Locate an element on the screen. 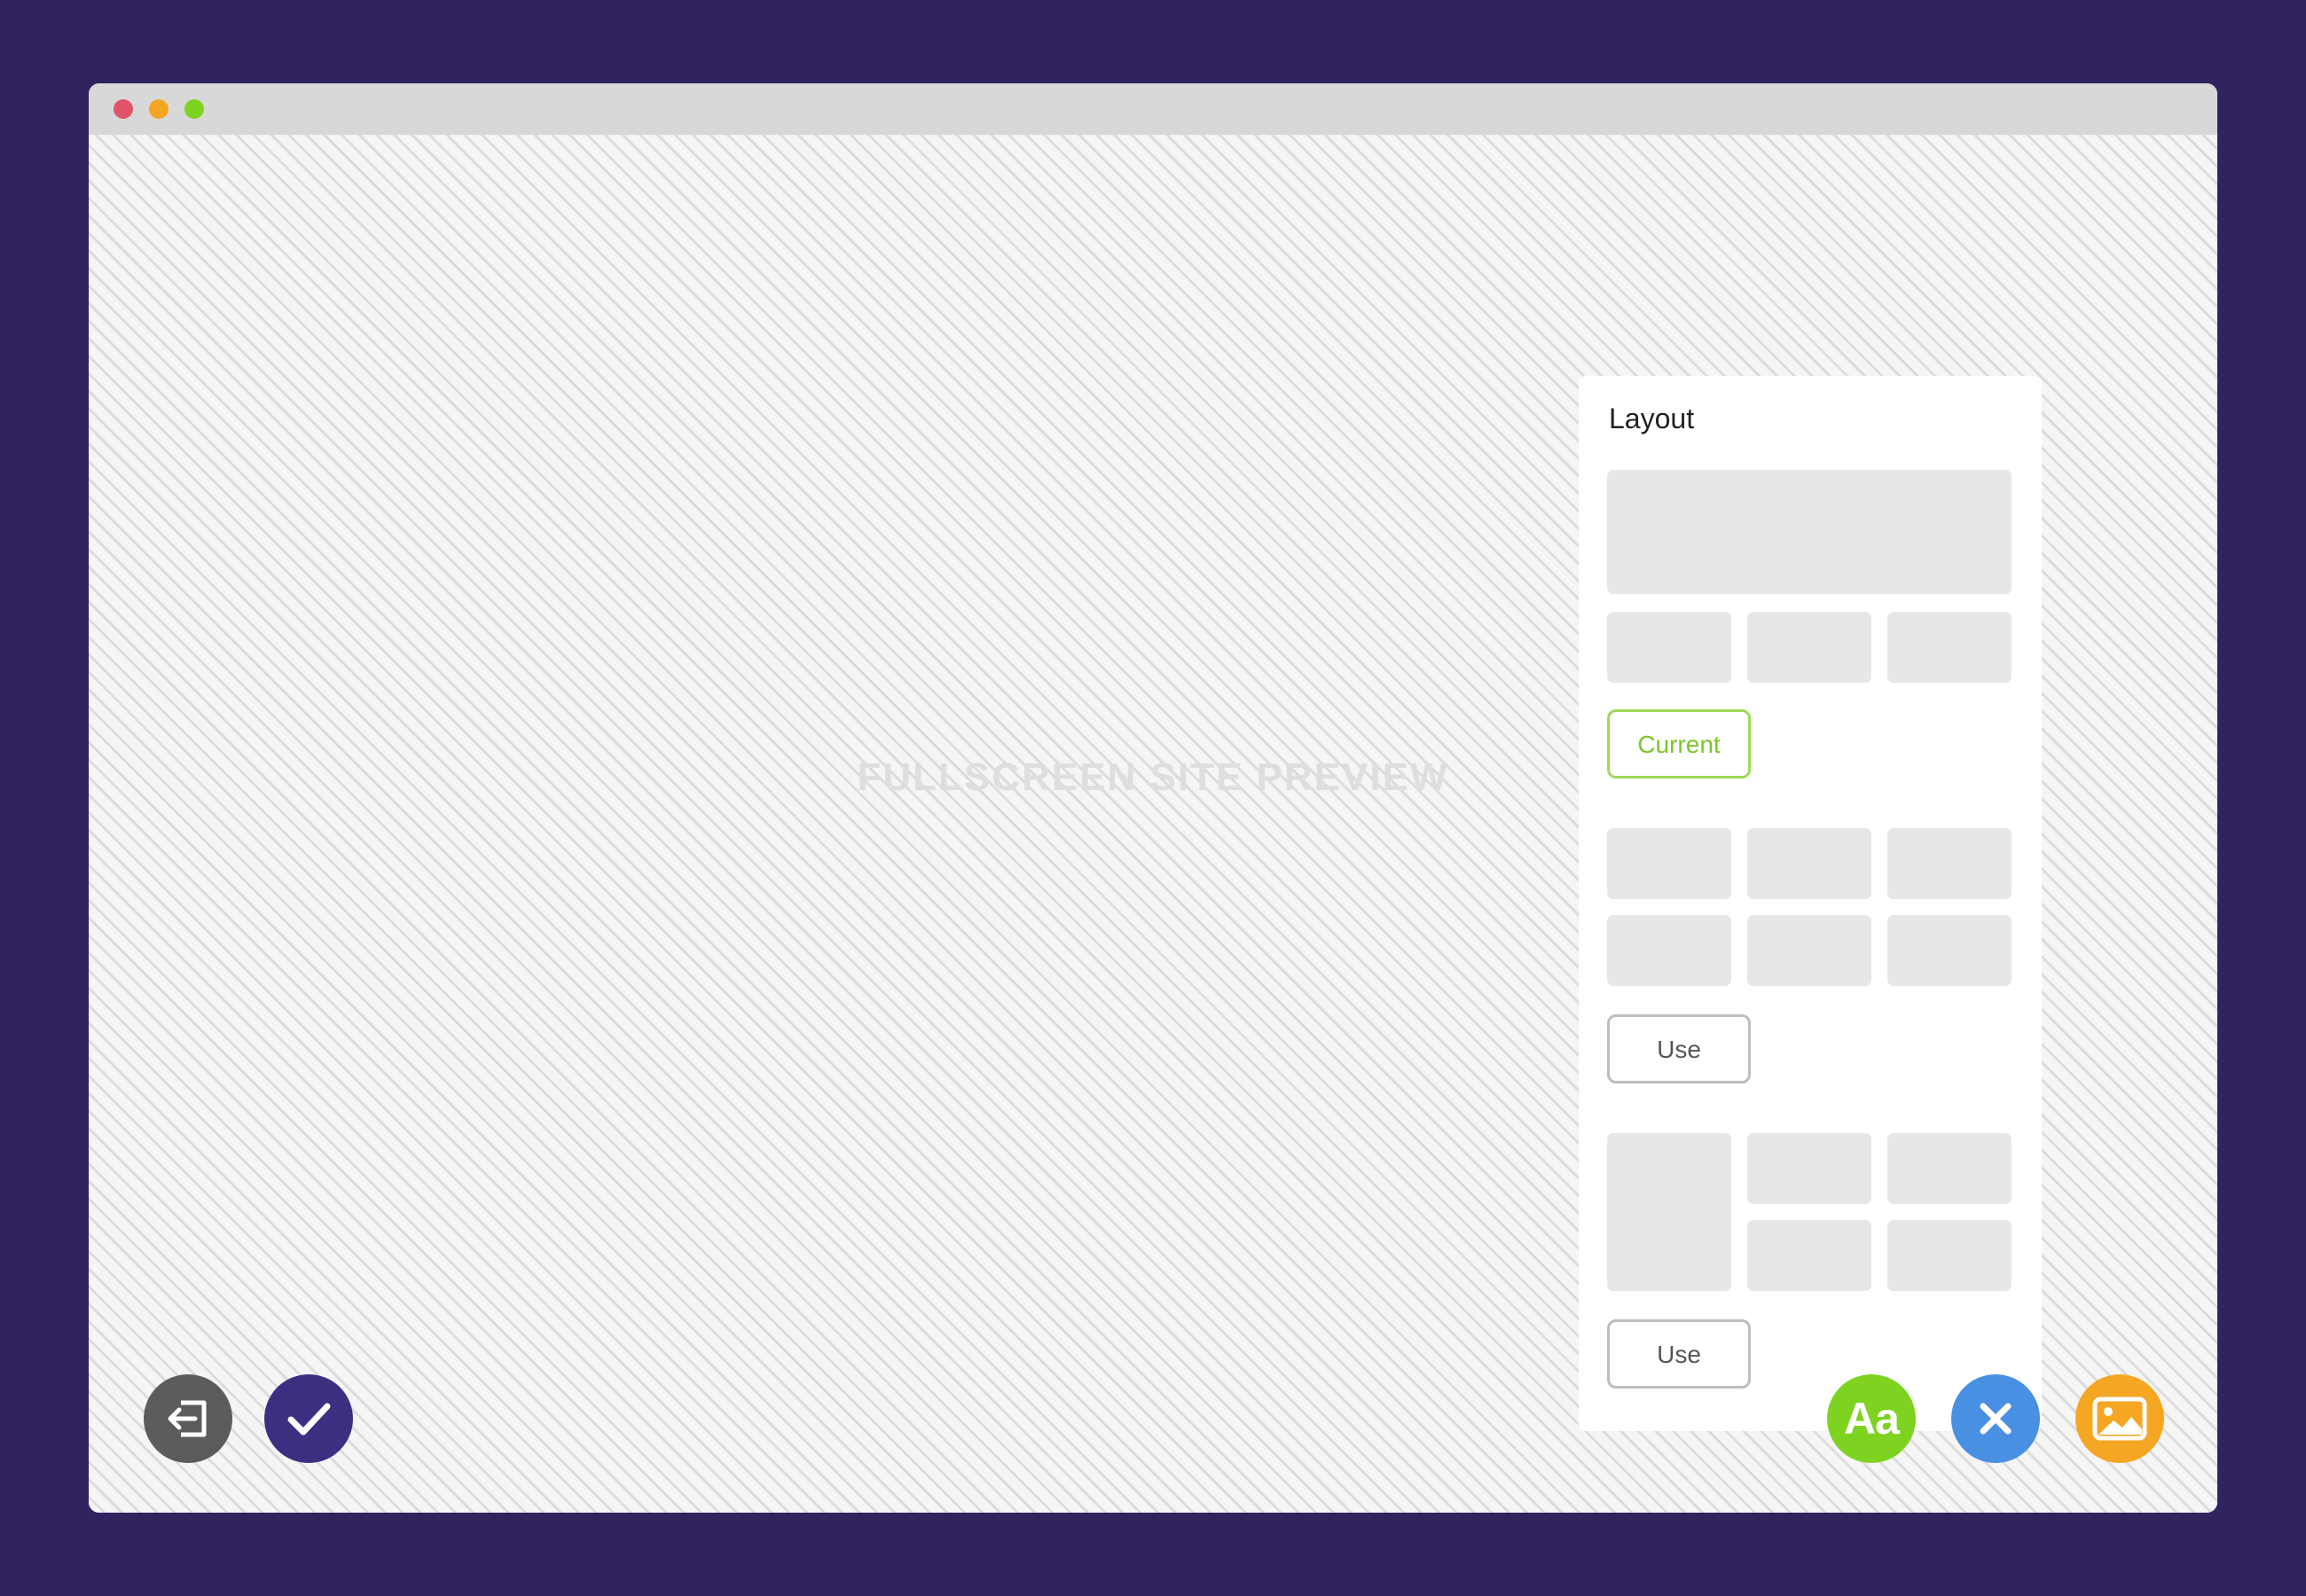  current-layout-button: Current is located at coordinates (1679, 744).